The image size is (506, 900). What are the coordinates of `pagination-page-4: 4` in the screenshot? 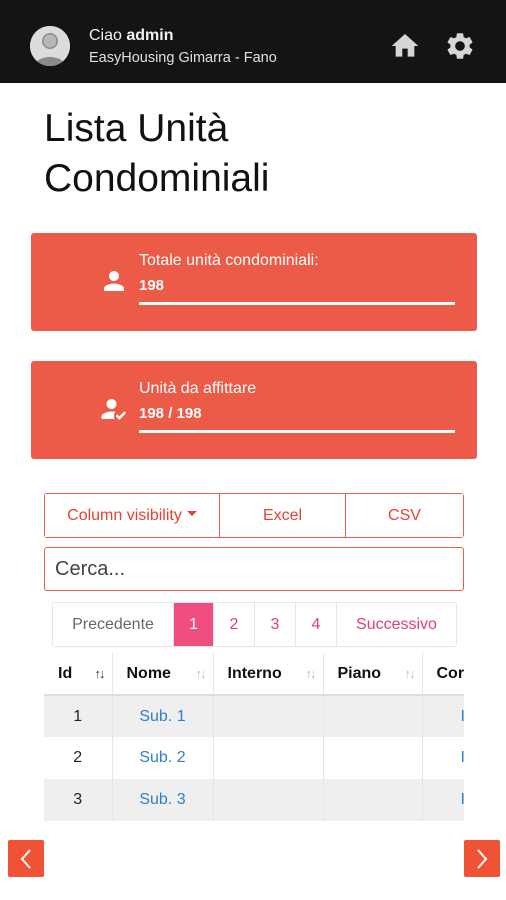 It's located at (316, 624).